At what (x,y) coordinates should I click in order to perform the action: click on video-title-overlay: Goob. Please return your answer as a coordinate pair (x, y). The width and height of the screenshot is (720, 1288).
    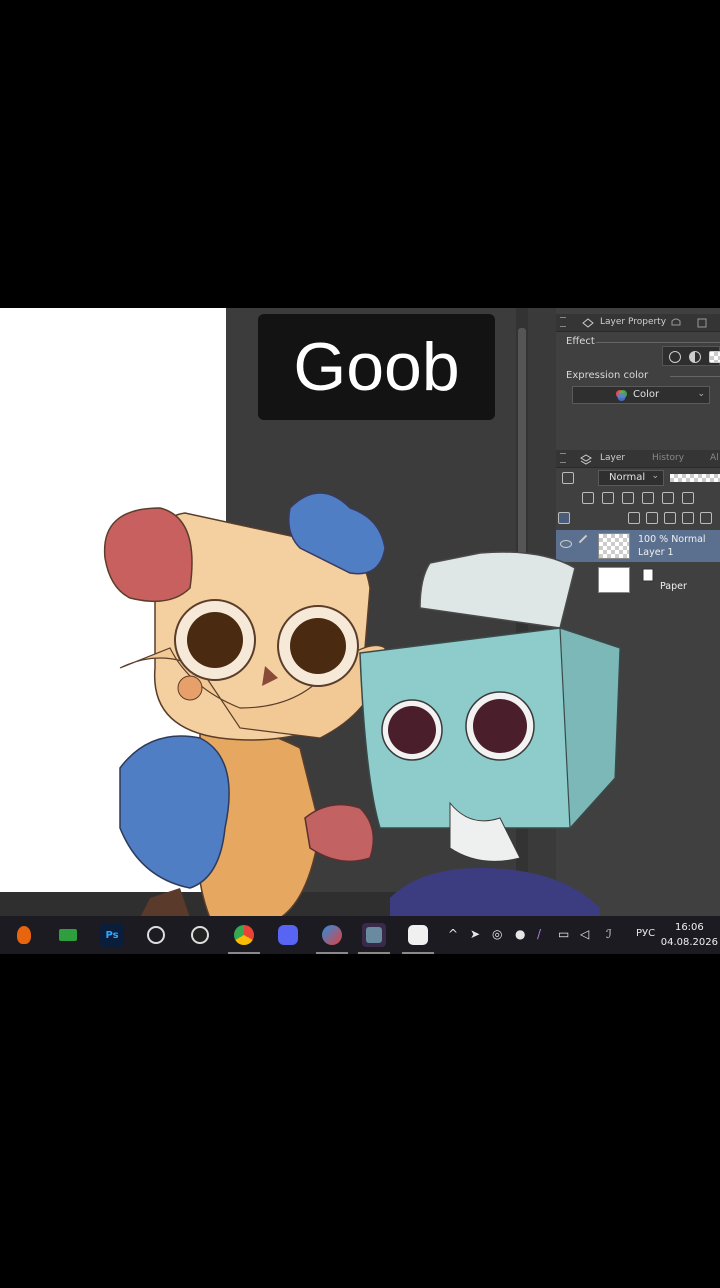
    Looking at the image, I should click on (376, 367).